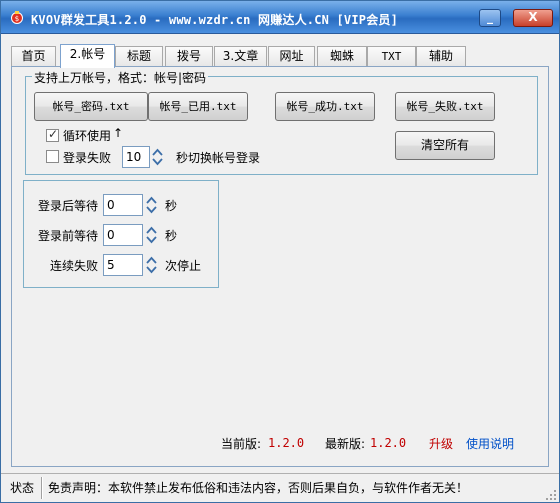 This screenshot has height=503, width=560. I want to click on after-login-spinner, so click(151, 205).